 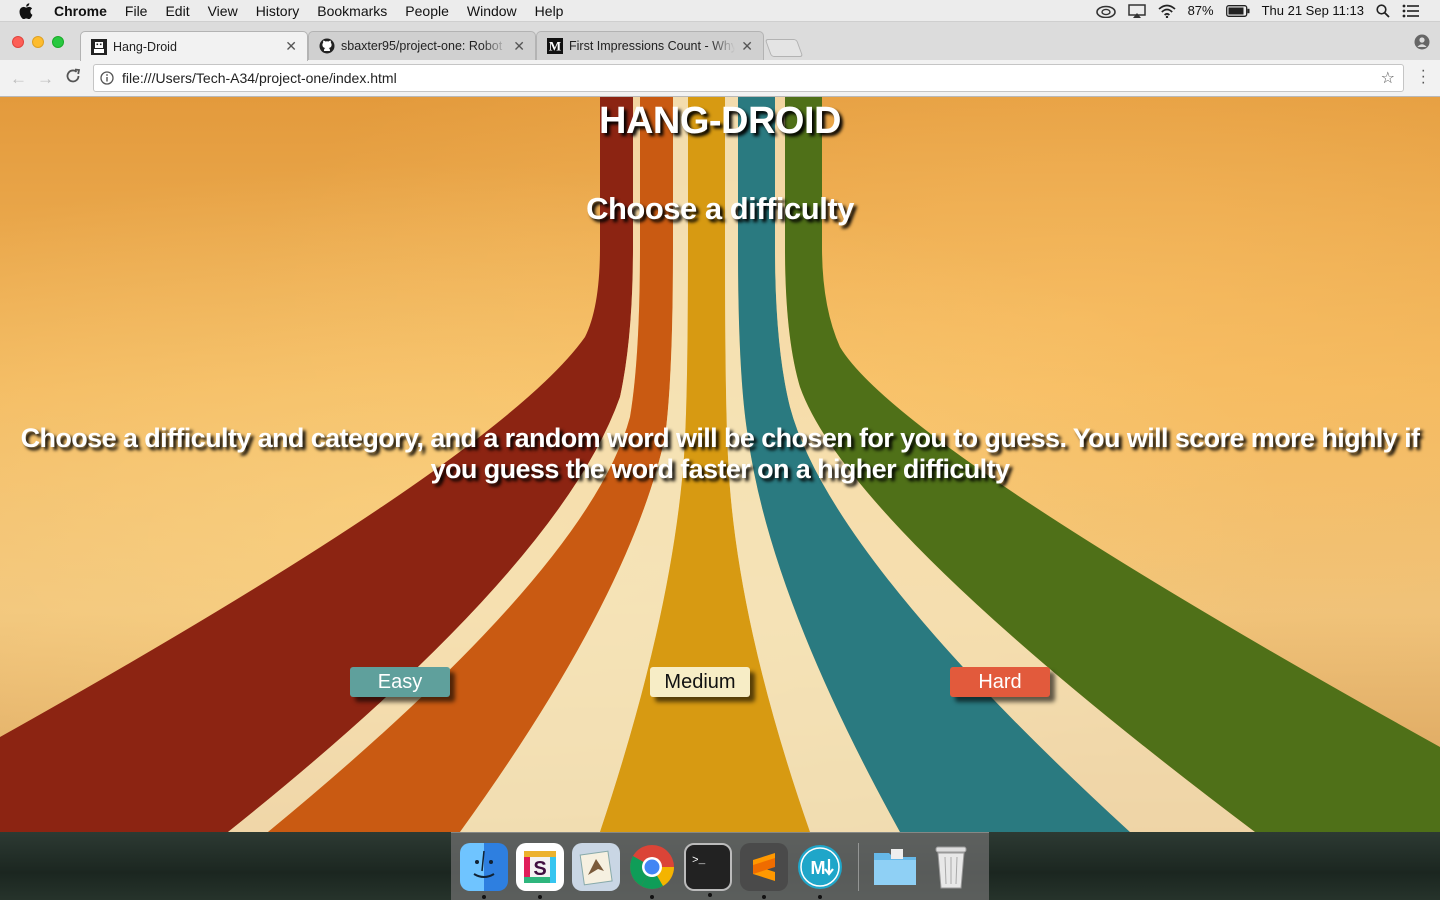 I want to click on profile-icon, so click(x=1422, y=44).